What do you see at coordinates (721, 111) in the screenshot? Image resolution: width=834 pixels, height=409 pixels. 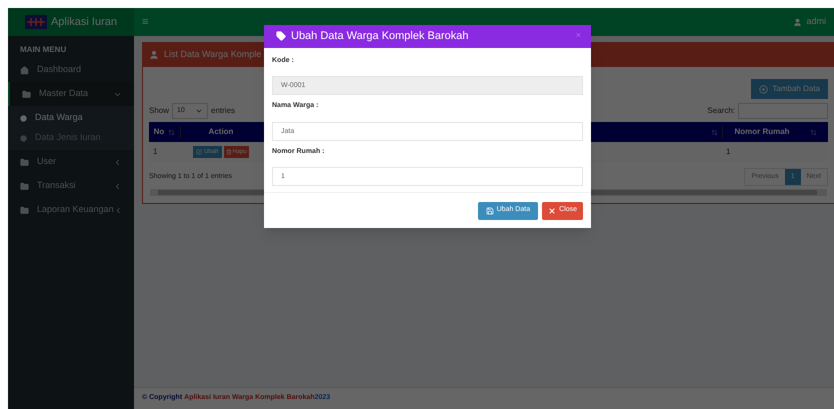 I see `search-label: Search:` at bounding box center [721, 111].